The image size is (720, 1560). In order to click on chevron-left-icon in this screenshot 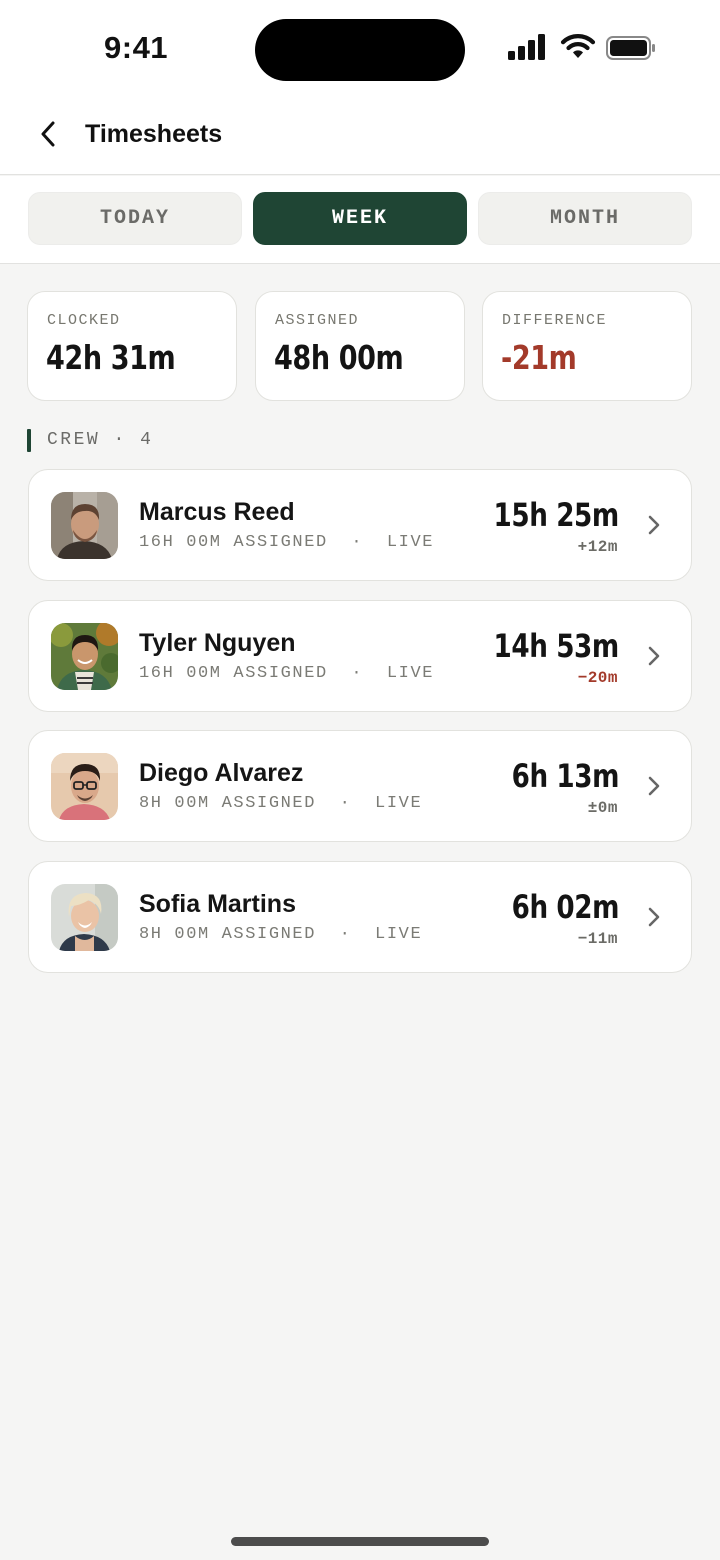, I will do `click(48, 134)`.